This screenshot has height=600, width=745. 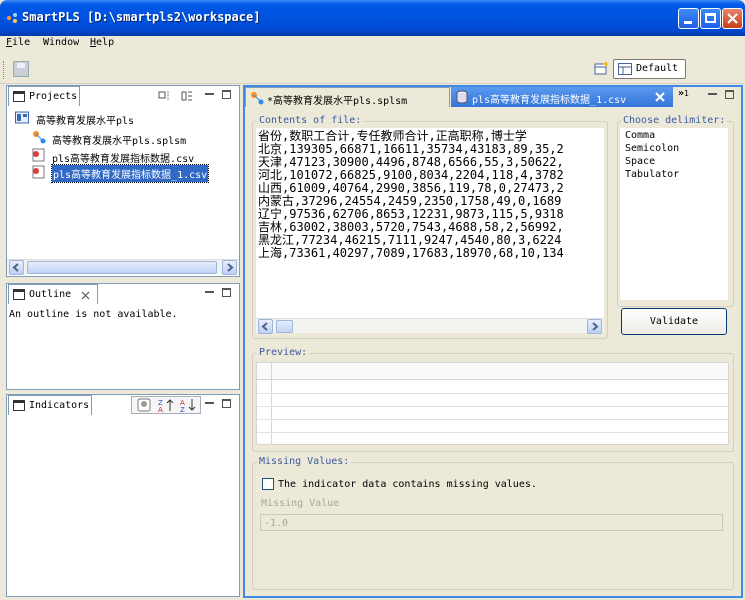 What do you see at coordinates (660, 97) in the screenshot?
I see `close-tab-icon` at bounding box center [660, 97].